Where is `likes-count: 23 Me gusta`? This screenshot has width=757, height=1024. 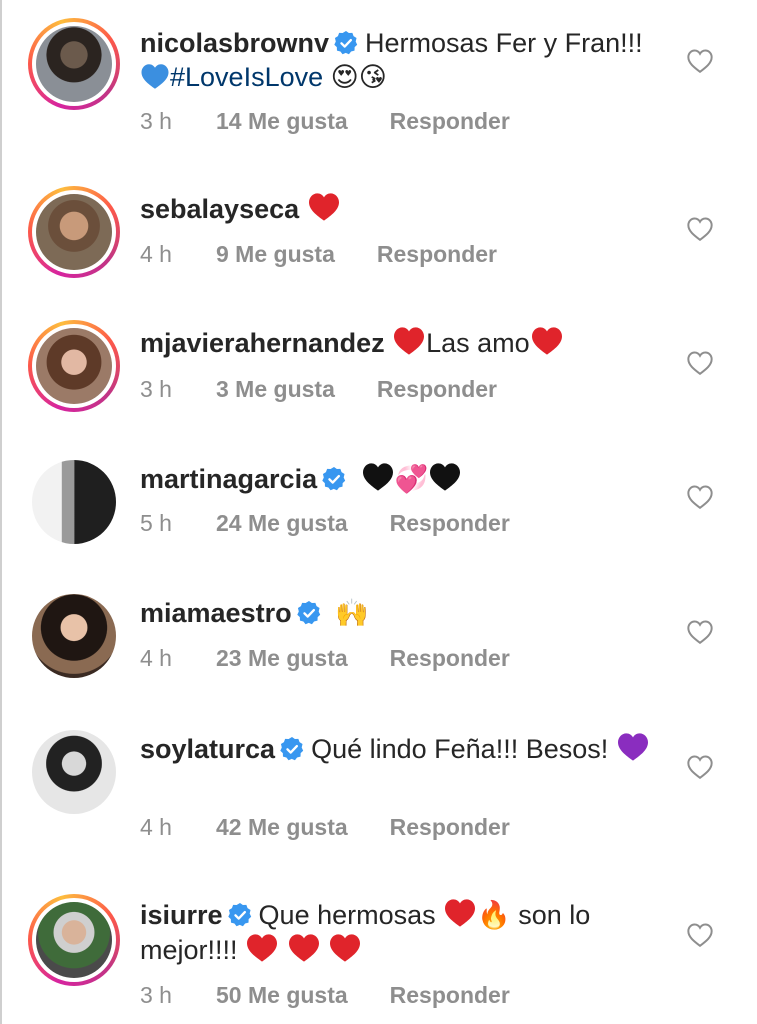 likes-count: 23 Me gusta is located at coordinates (282, 658).